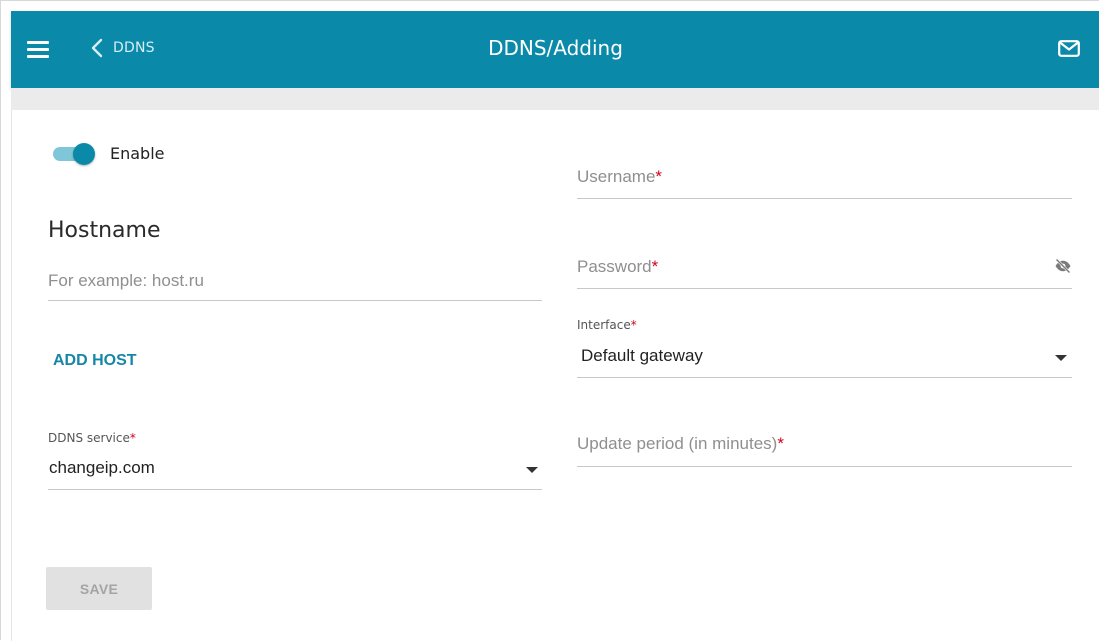 The width and height of the screenshot is (1099, 641). I want to click on save-button: SAVE, so click(99, 588).